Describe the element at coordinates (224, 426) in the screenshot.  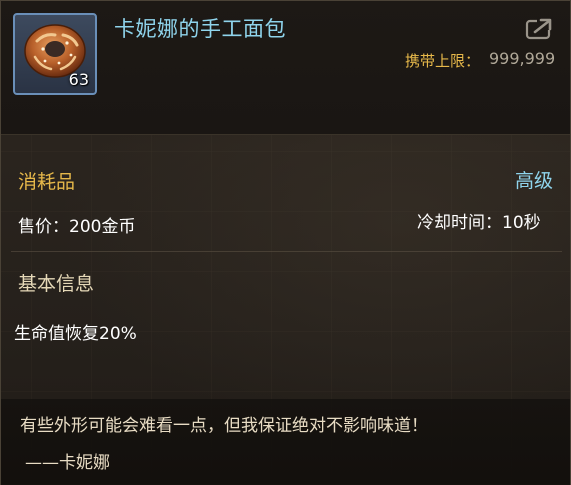
I see `flavor-quote: 有些外形可能会难看一点，但我保证绝对不影响味道！` at that location.